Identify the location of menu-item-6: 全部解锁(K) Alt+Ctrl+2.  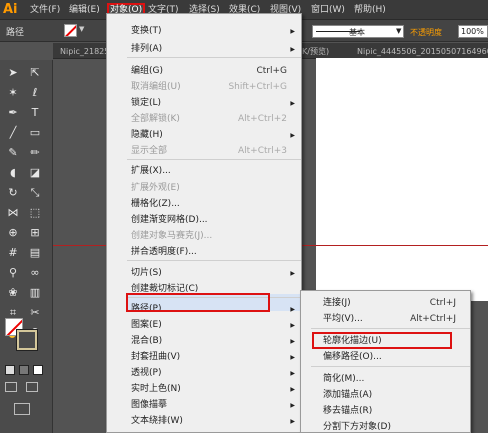
(204, 119).